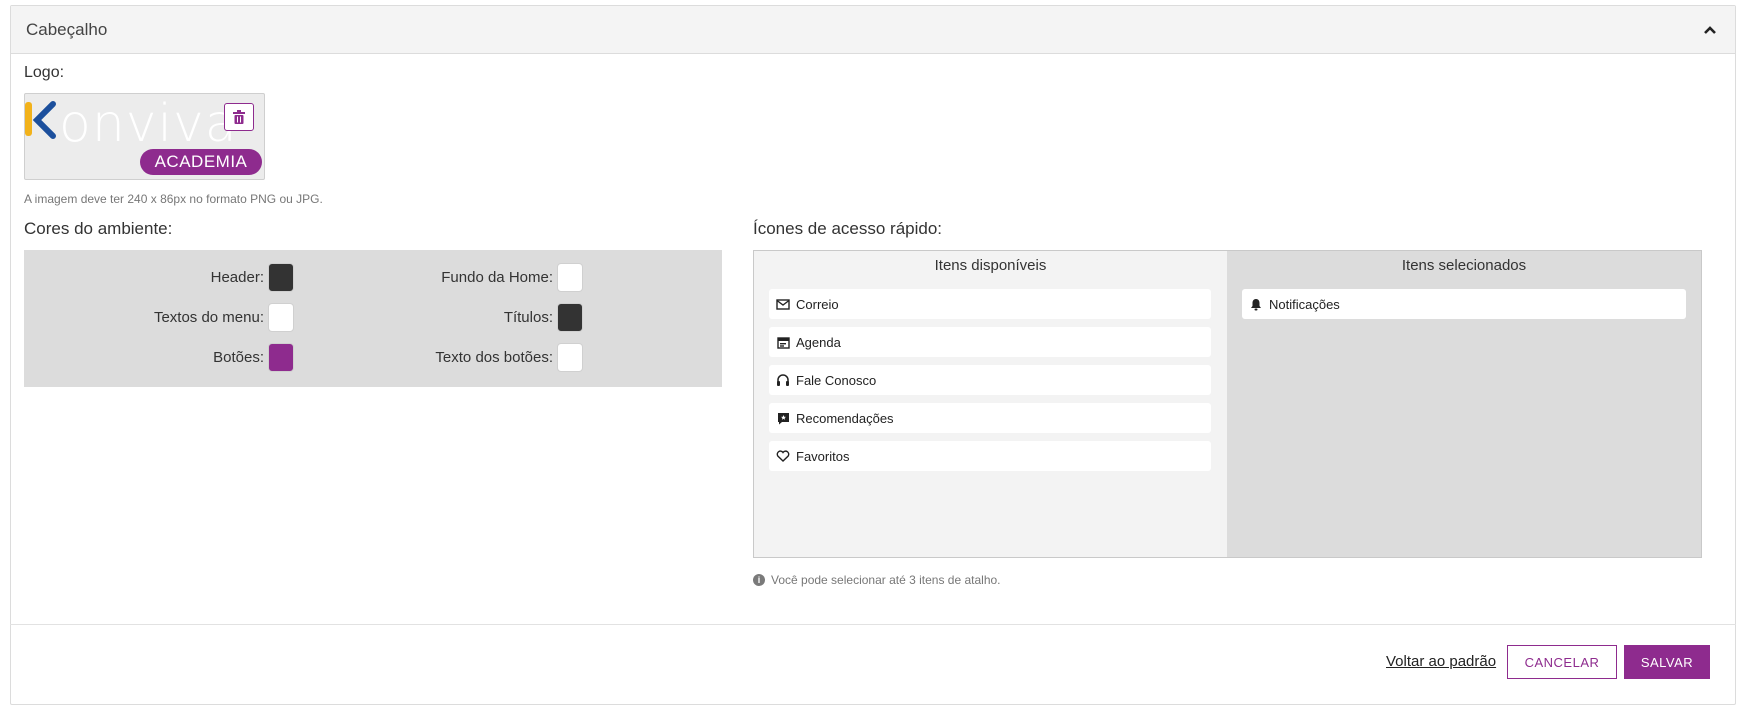  I want to click on trash-icon, so click(239, 117).